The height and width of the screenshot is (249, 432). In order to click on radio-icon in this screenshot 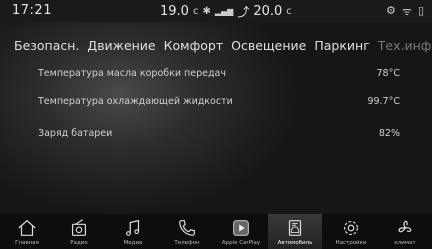, I will do `click(79, 227)`.